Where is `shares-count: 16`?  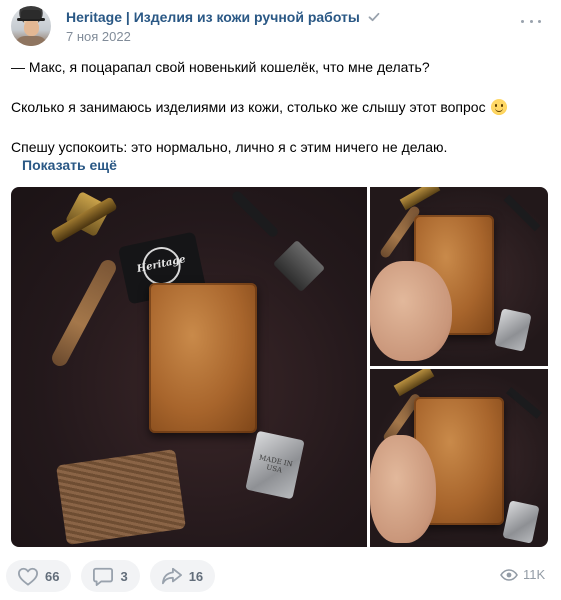
shares-count: 16 is located at coordinates (196, 576).